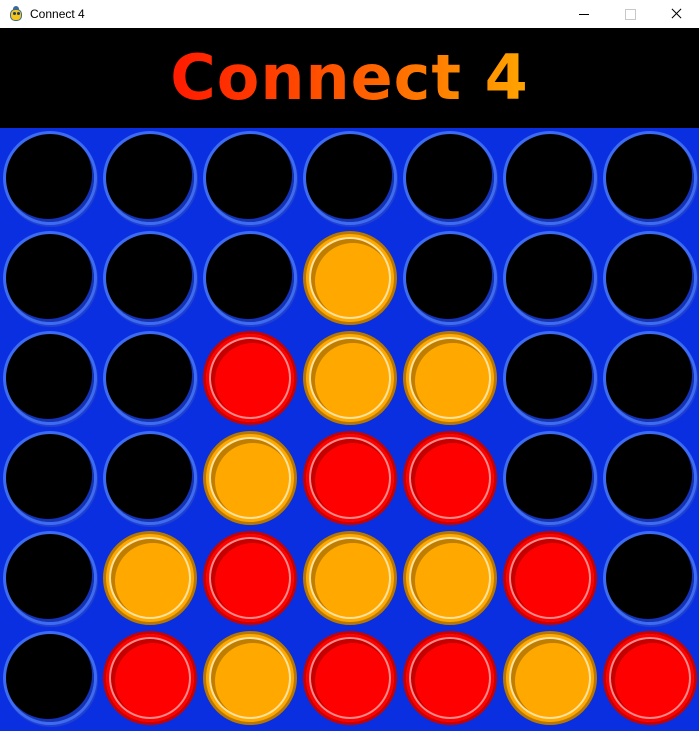 The width and height of the screenshot is (699, 731). I want to click on board-cell-r3-c5, so click(550, 478).